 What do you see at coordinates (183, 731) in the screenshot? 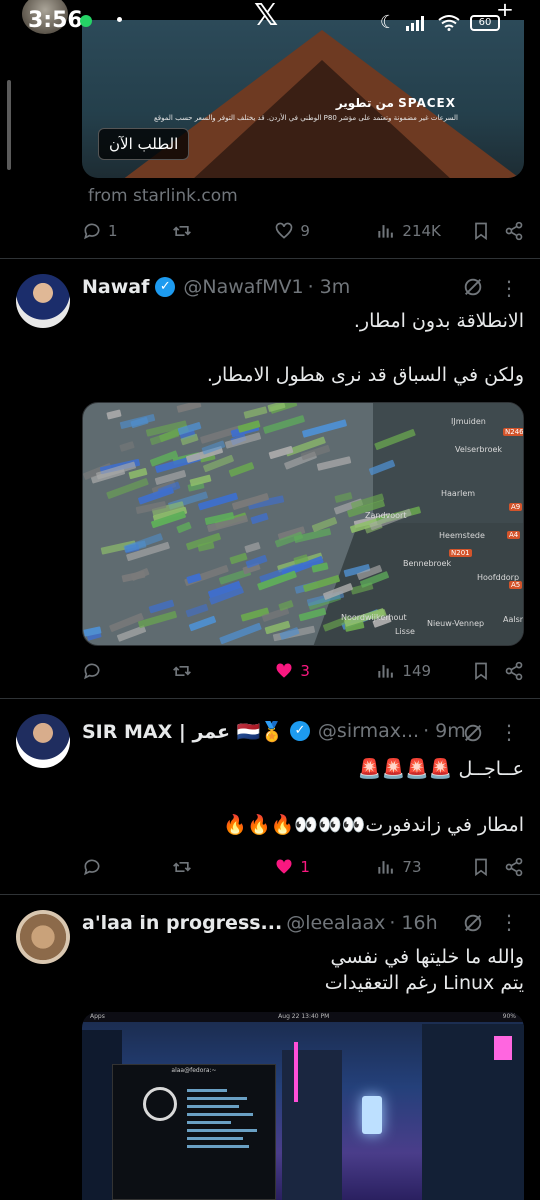
I see `display-name: SIR MAX | عمر 🇳🇱🏅` at bounding box center [183, 731].